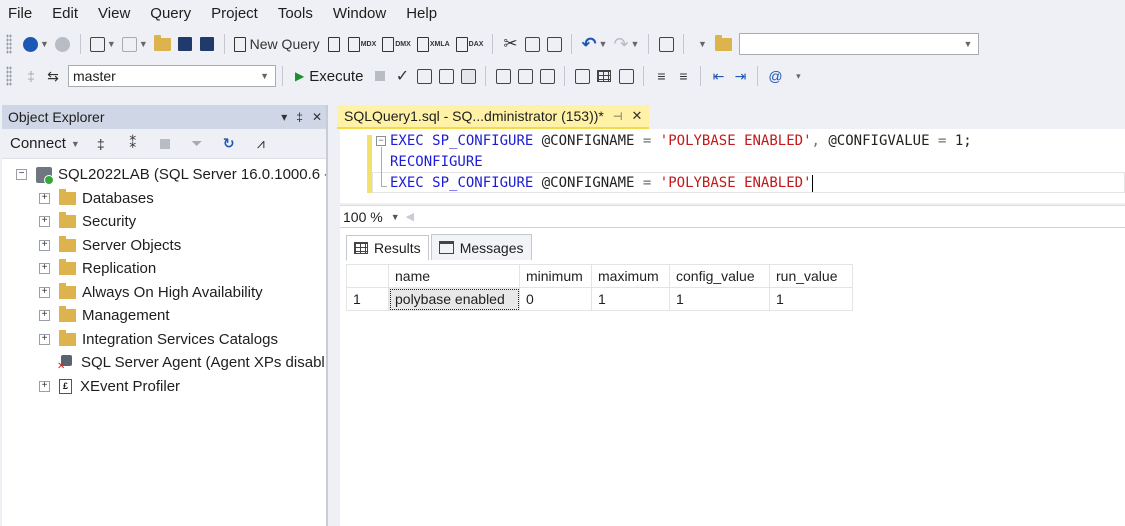 The height and width of the screenshot is (526, 1125). Describe the element at coordinates (594, 44) in the screenshot. I see `undo-button: ↶ ▼` at that location.